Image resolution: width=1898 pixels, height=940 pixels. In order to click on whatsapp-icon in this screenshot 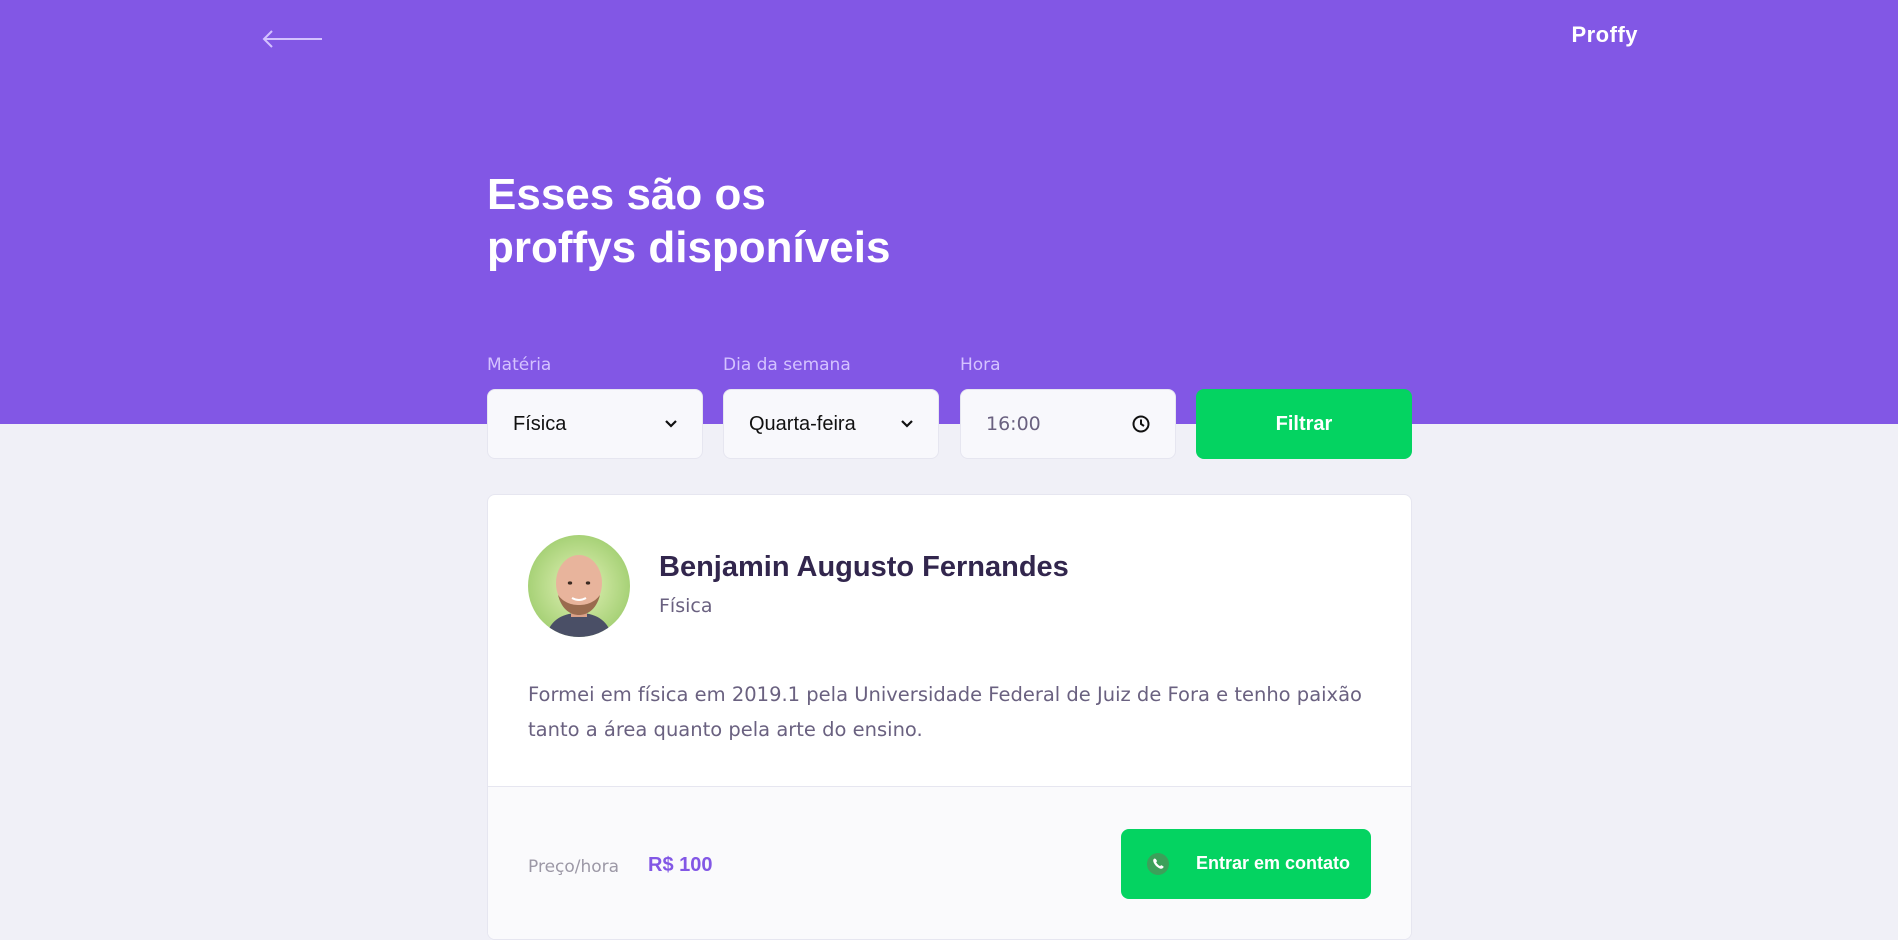, I will do `click(1158, 864)`.